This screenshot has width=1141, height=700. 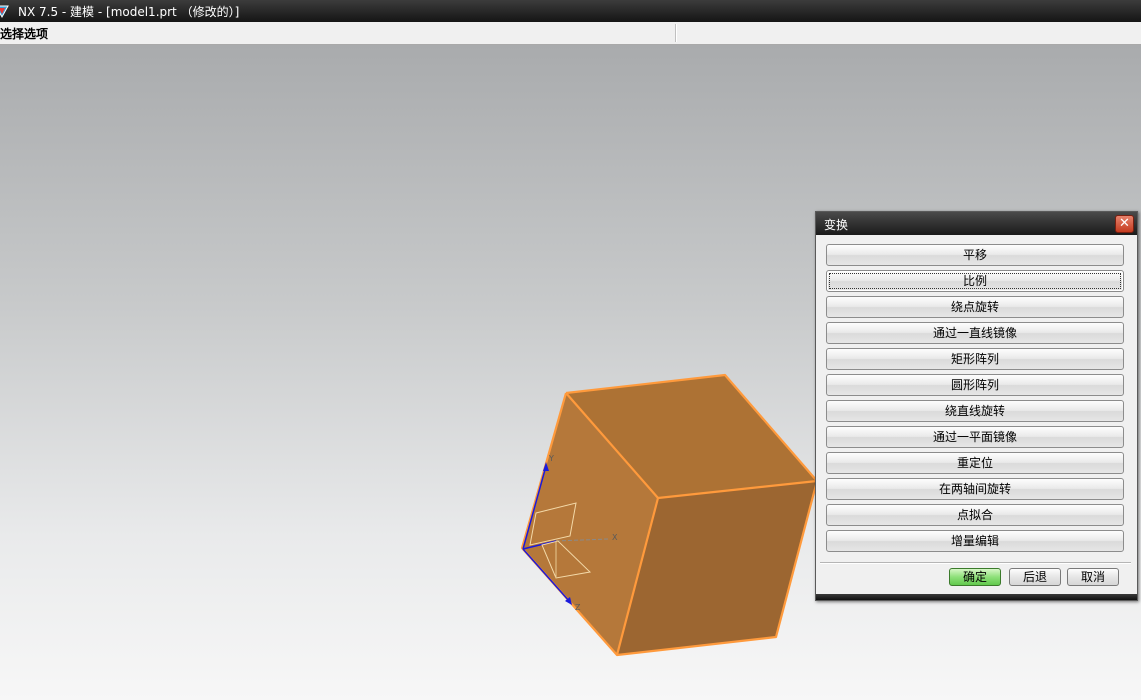 What do you see at coordinates (578, 607) in the screenshot?
I see `axis-label-z: Z` at bounding box center [578, 607].